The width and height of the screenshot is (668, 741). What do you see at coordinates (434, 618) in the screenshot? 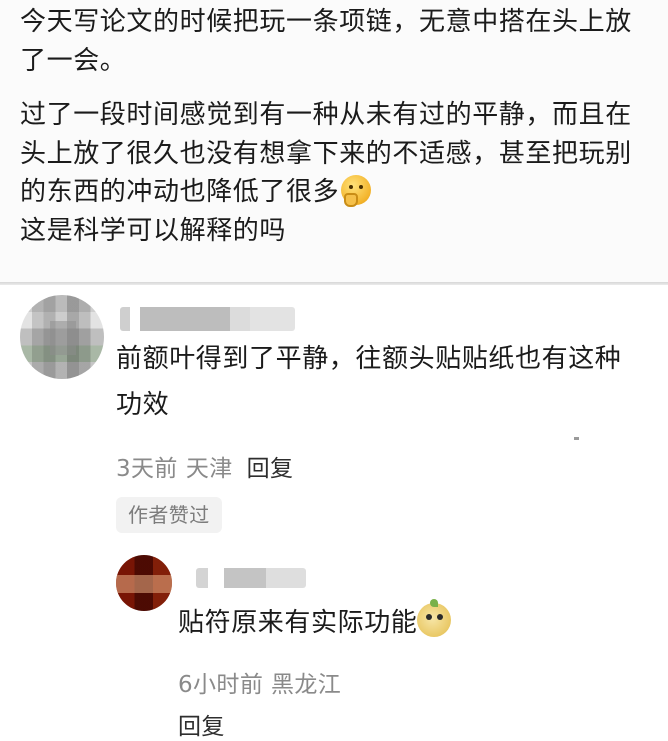
I see `sprout-face-icon` at bounding box center [434, 618].